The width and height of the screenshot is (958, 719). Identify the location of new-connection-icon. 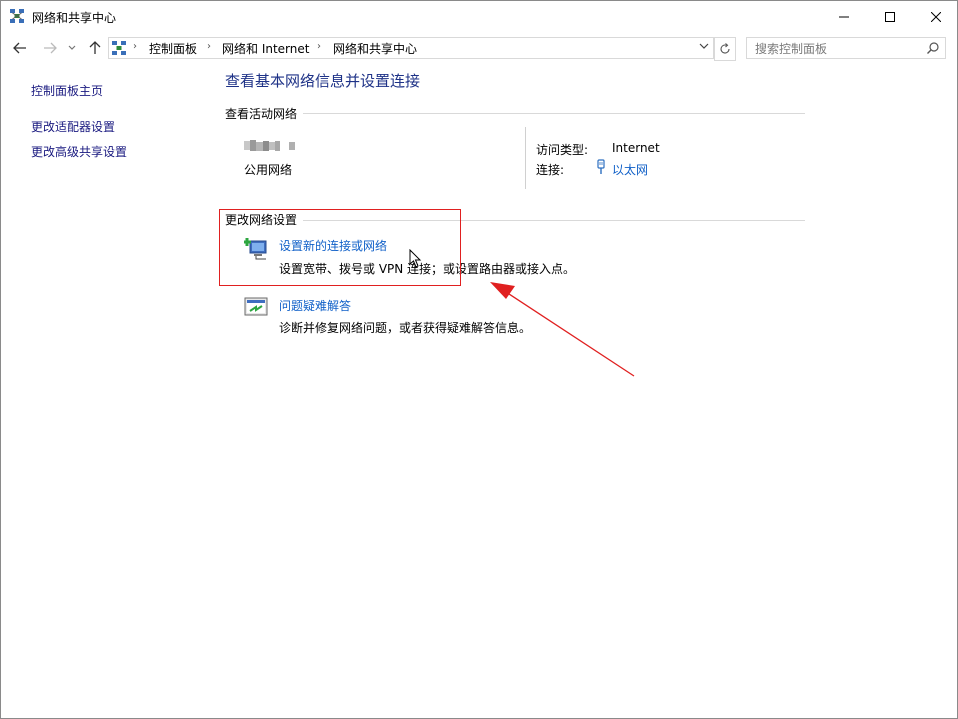
(257, 248).